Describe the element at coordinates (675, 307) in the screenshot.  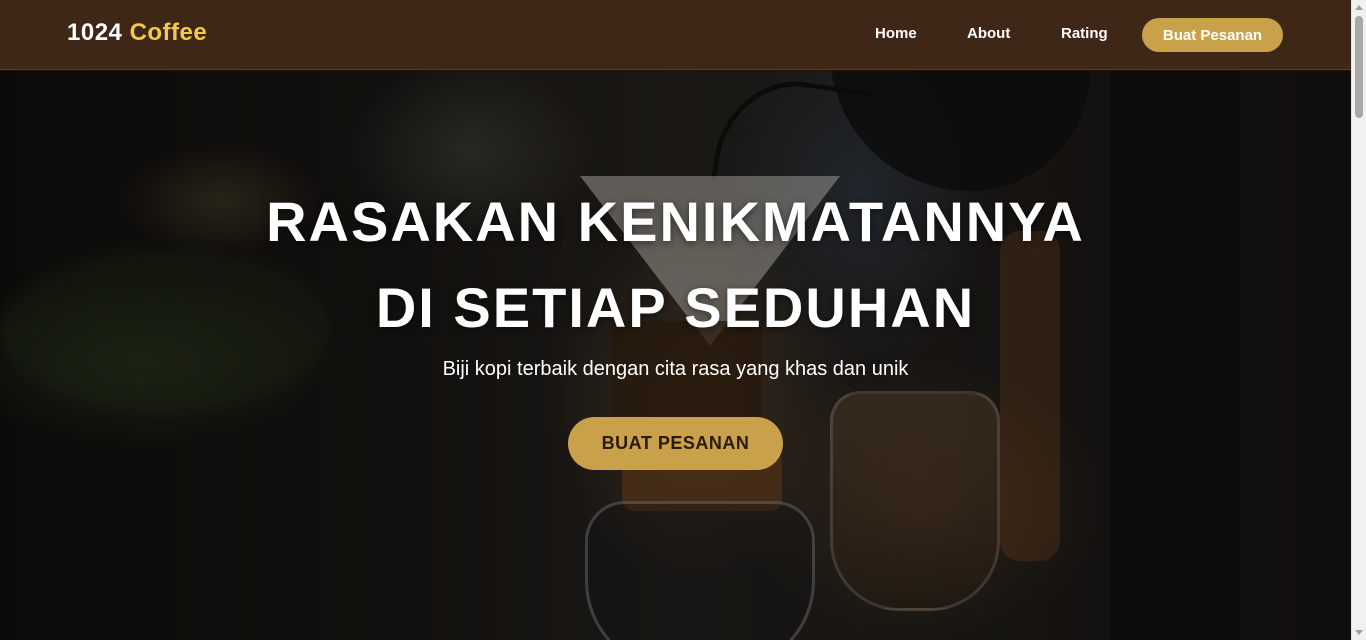
I see `hero-title-line2: DI SETIAP SEDUHAN` at that location.